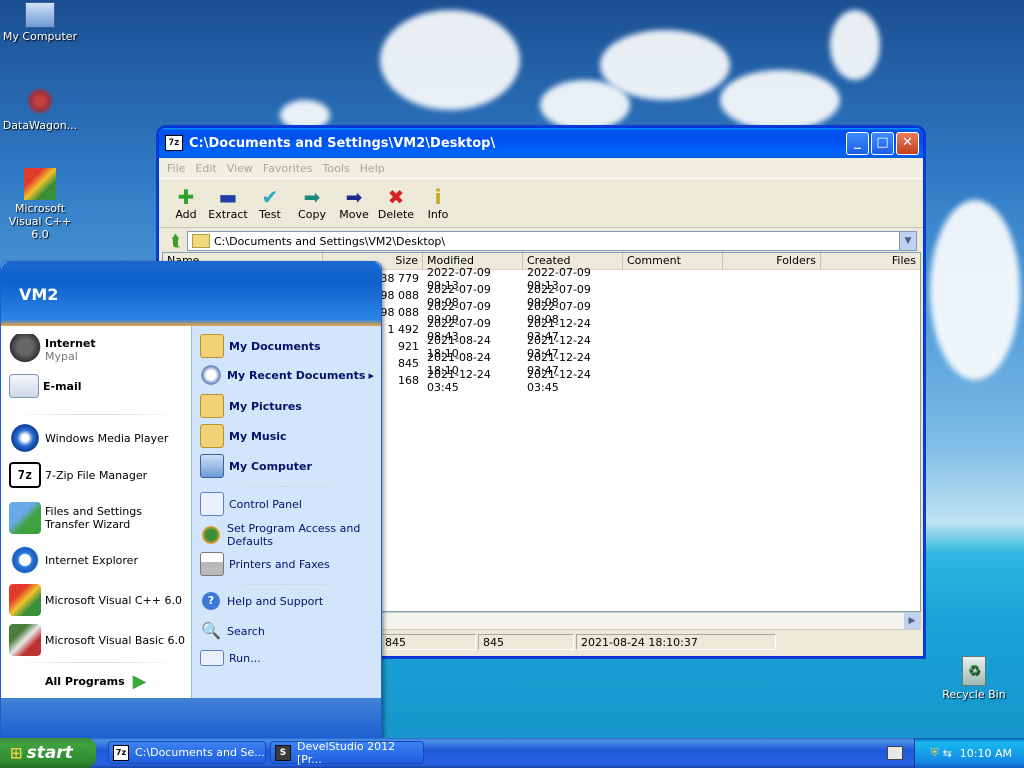  What do you see at coordinates (673, 261) in the screenshot?
I see `column-comment: Comment` at bounding box center [673, 261].